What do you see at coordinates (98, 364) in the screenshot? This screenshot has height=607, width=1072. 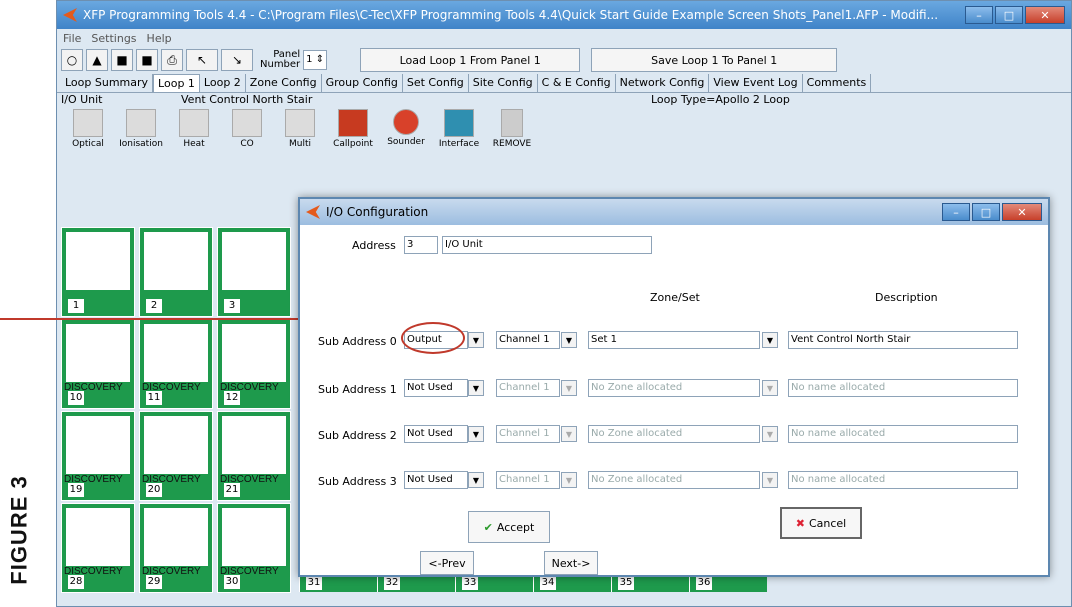 I see `device-cell: DISCOVERY 10` at bounding box center [98, 364].